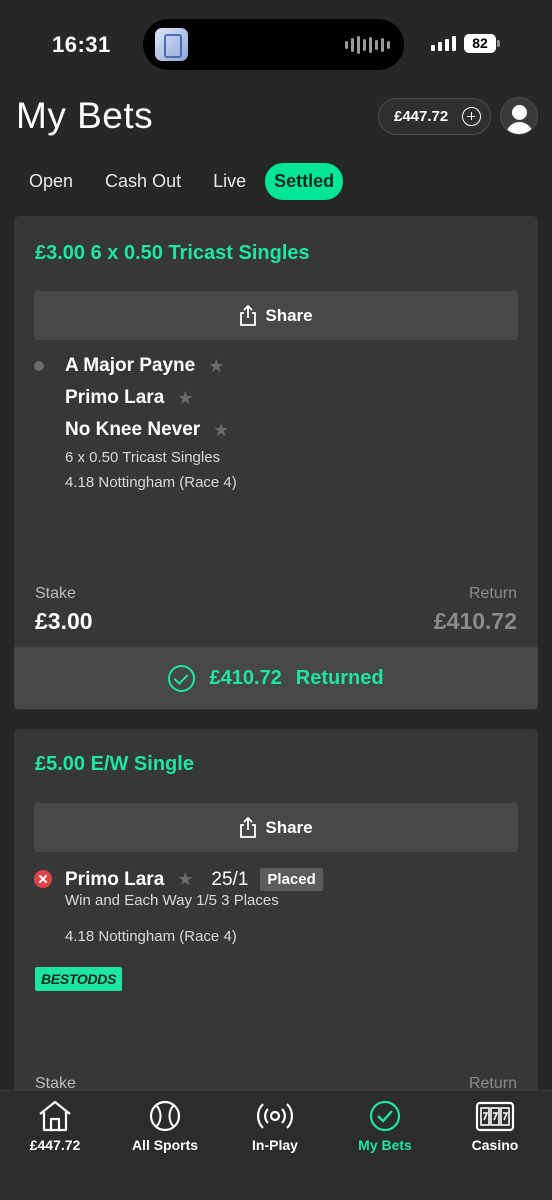 The height and width of the screenshot is (1200, 552). Describe the element at coordinates (147, 430) in the screenshot. I see `selection-name: No Knee Never ★` at that location.